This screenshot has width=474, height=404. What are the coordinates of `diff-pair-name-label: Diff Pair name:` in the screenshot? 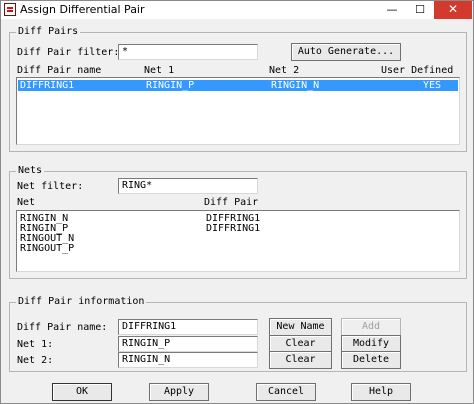 It's located at (62, 327).